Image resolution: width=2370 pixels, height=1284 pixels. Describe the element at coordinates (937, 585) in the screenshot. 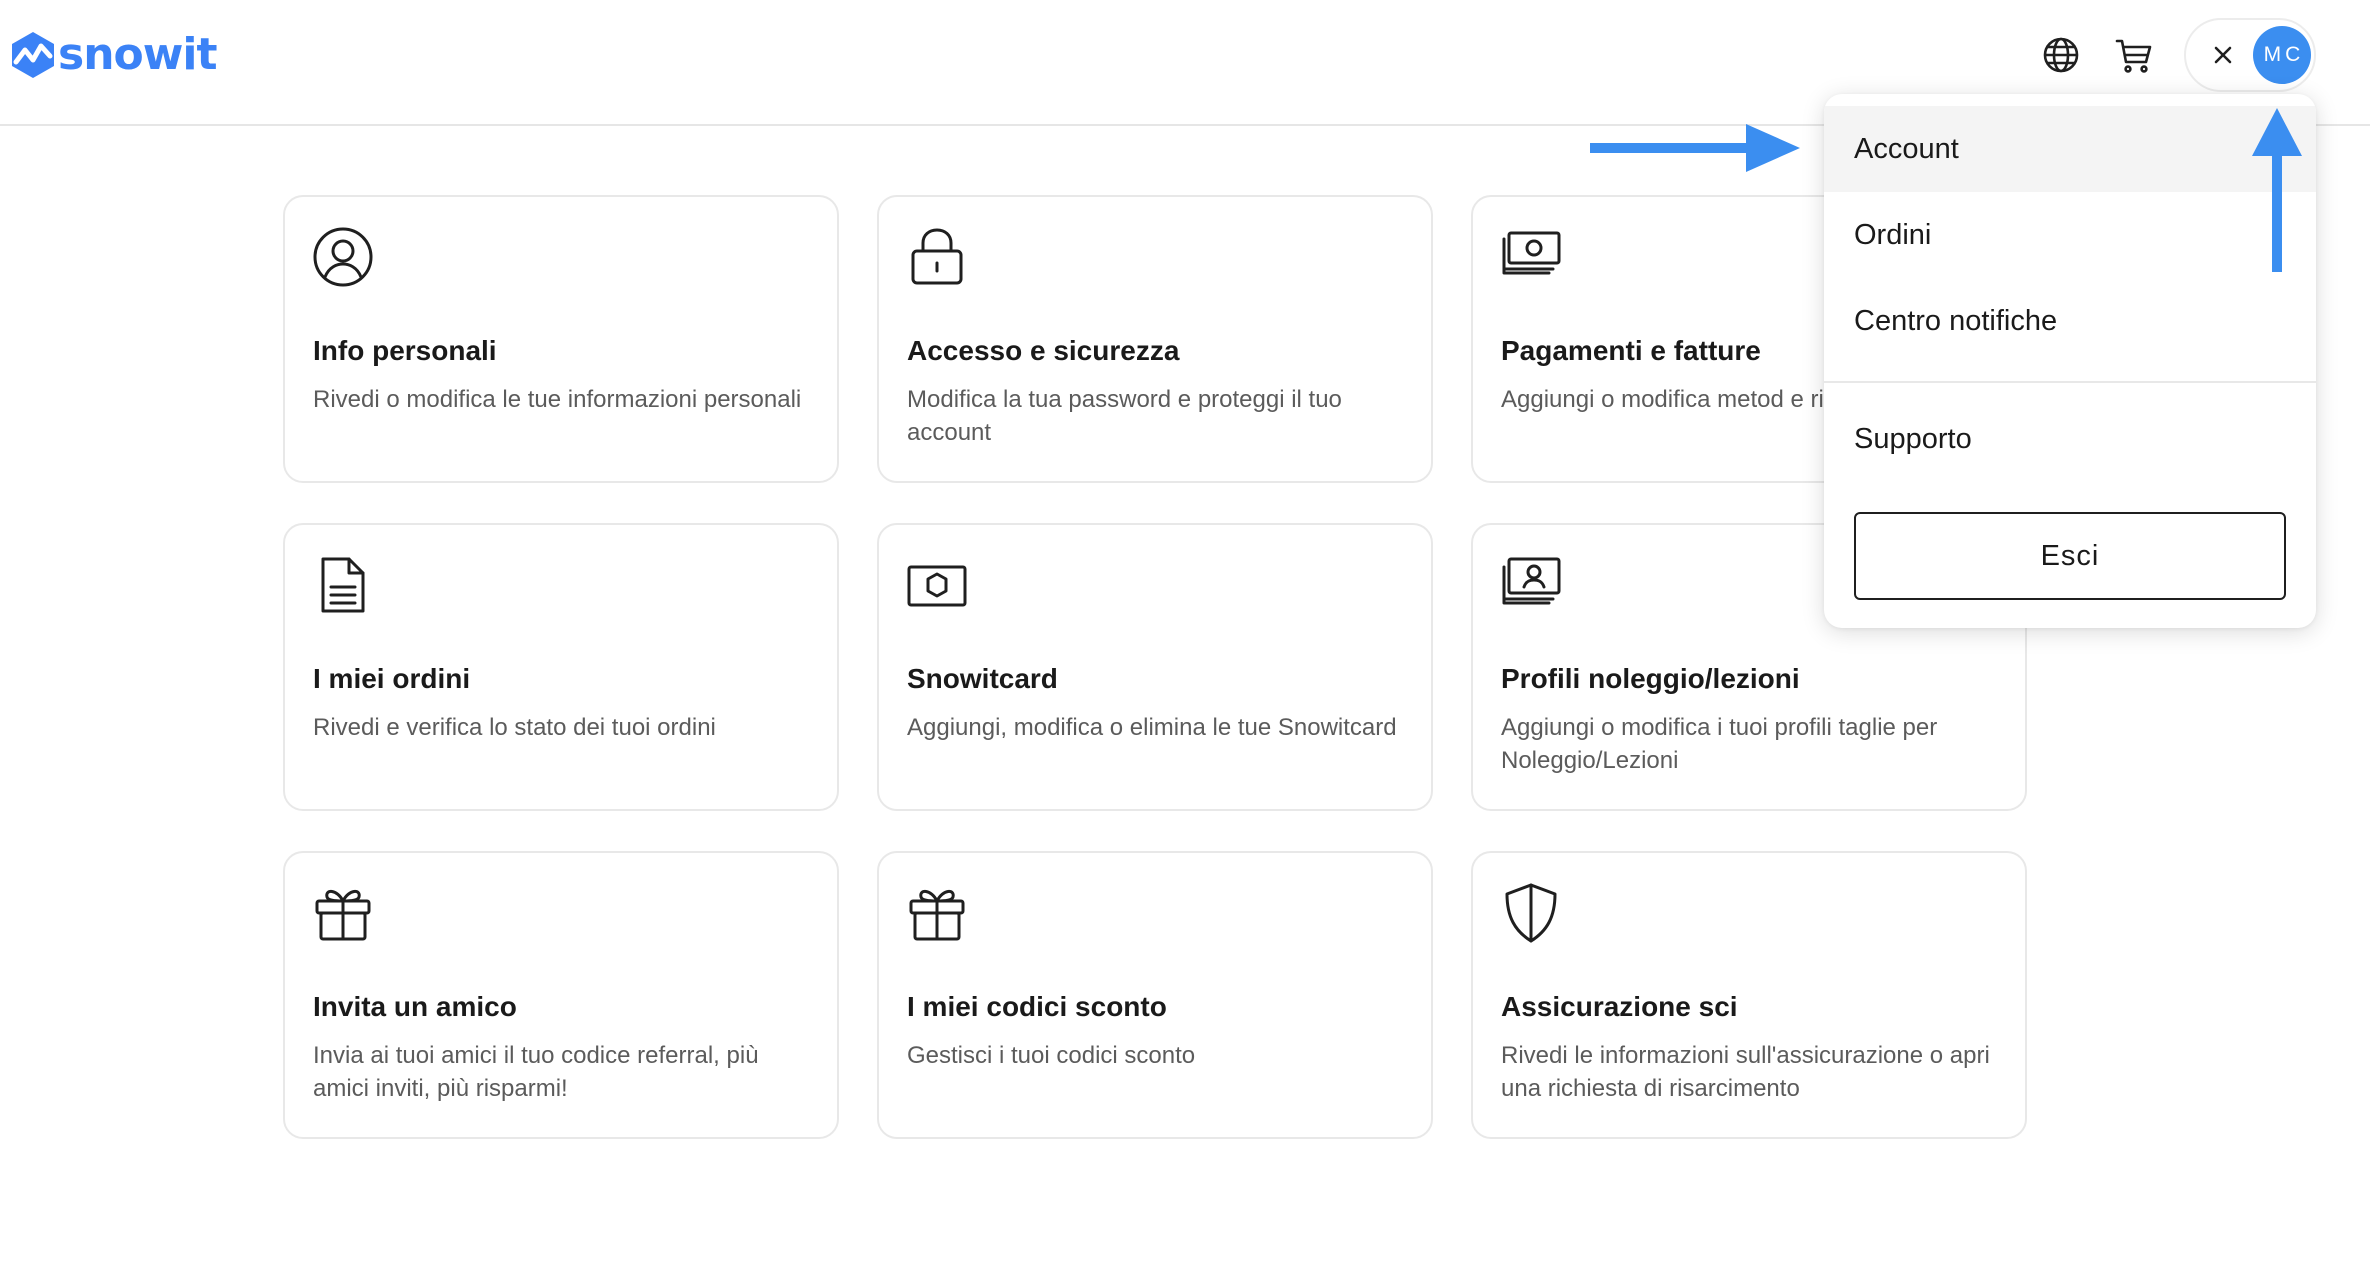

I see `snowitcard-icon` at that location.